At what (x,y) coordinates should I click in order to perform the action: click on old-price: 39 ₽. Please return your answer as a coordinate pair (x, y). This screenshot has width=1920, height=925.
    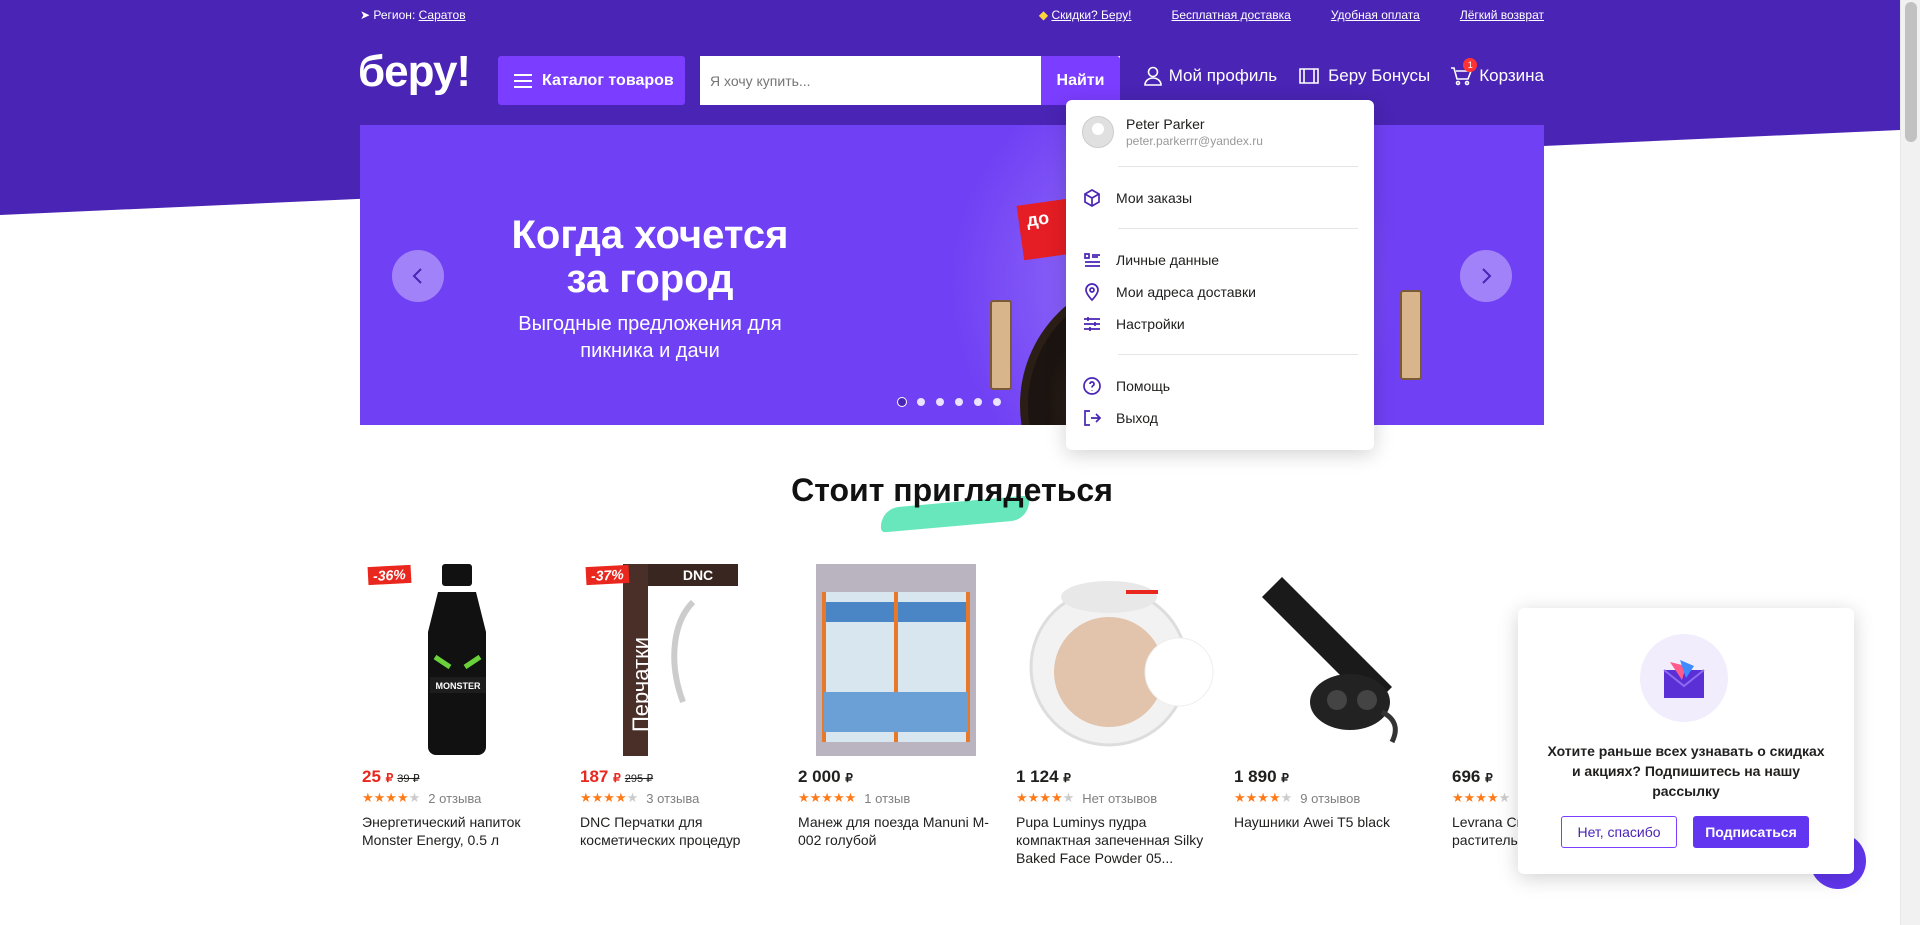
    Looking at the image, I should click on (408, 779).